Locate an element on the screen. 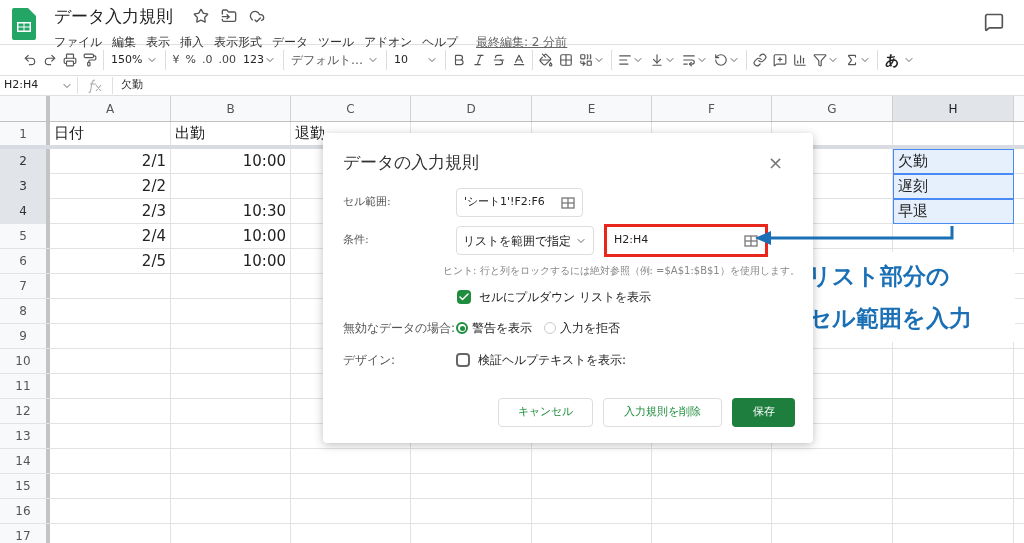  hint-text: ヒント: 行と列をロックするには絶対参照（例: =$A$1:$B$1）を使用します。 is located at coordinates (622, 271).